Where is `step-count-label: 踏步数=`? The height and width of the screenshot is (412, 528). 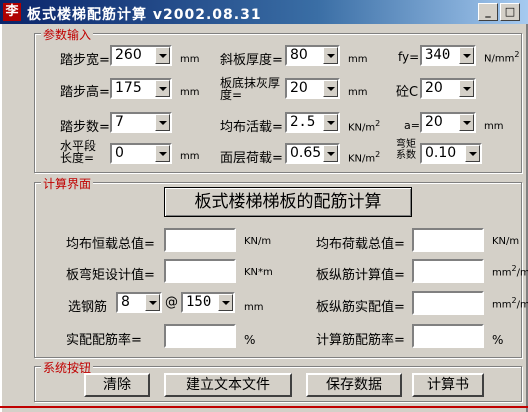
step-count-label: 踏步数= is located at coordinates (85, 127).